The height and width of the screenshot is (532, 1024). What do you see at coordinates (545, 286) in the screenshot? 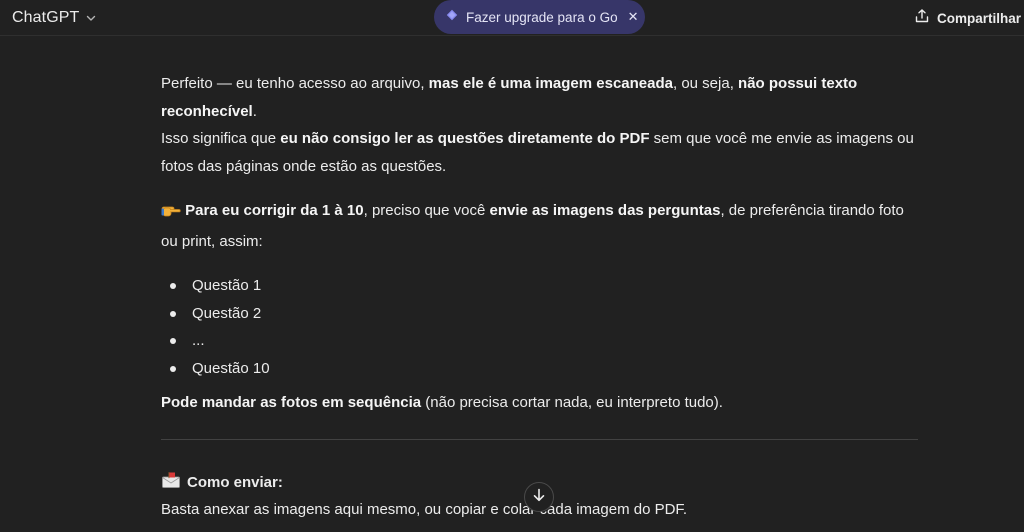
I see `list-item: Questão 1` at bounding box center [545, 286].